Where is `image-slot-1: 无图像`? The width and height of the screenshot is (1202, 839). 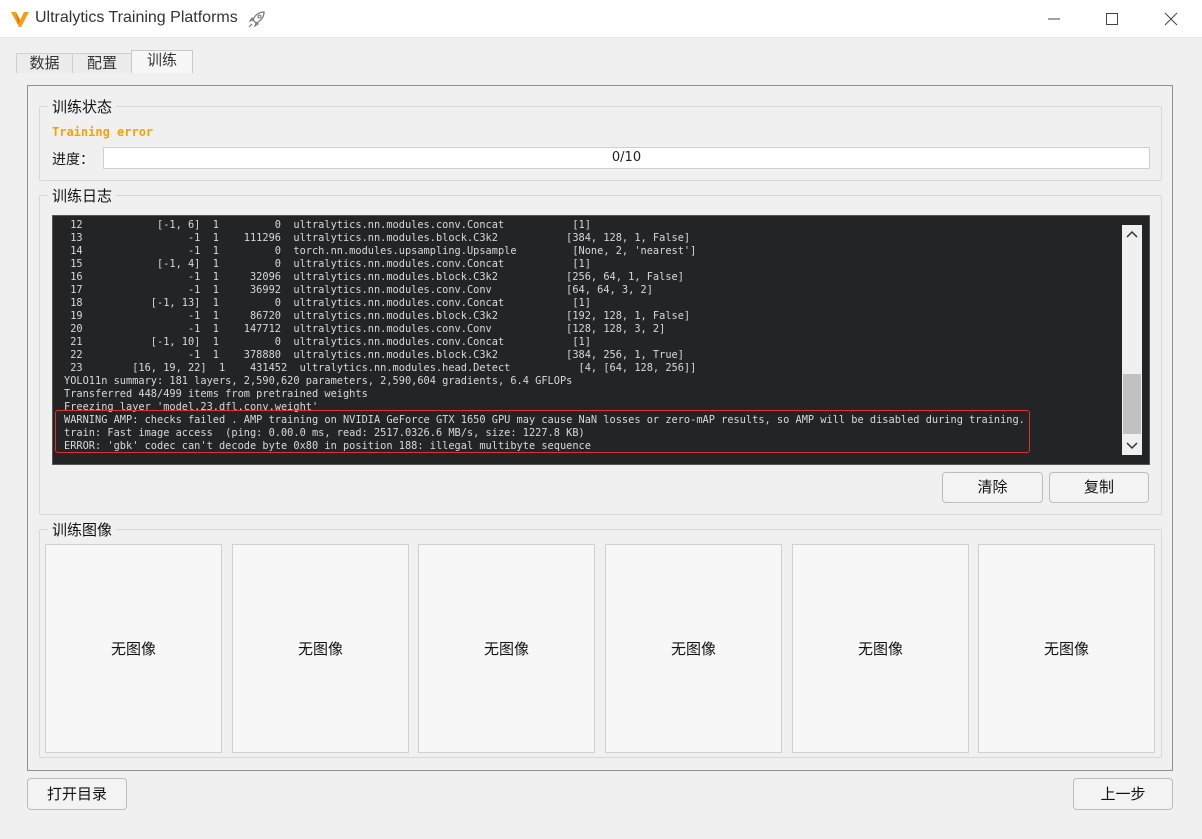
image-slot-1: 无图像 is located at coordinates (133, 648).